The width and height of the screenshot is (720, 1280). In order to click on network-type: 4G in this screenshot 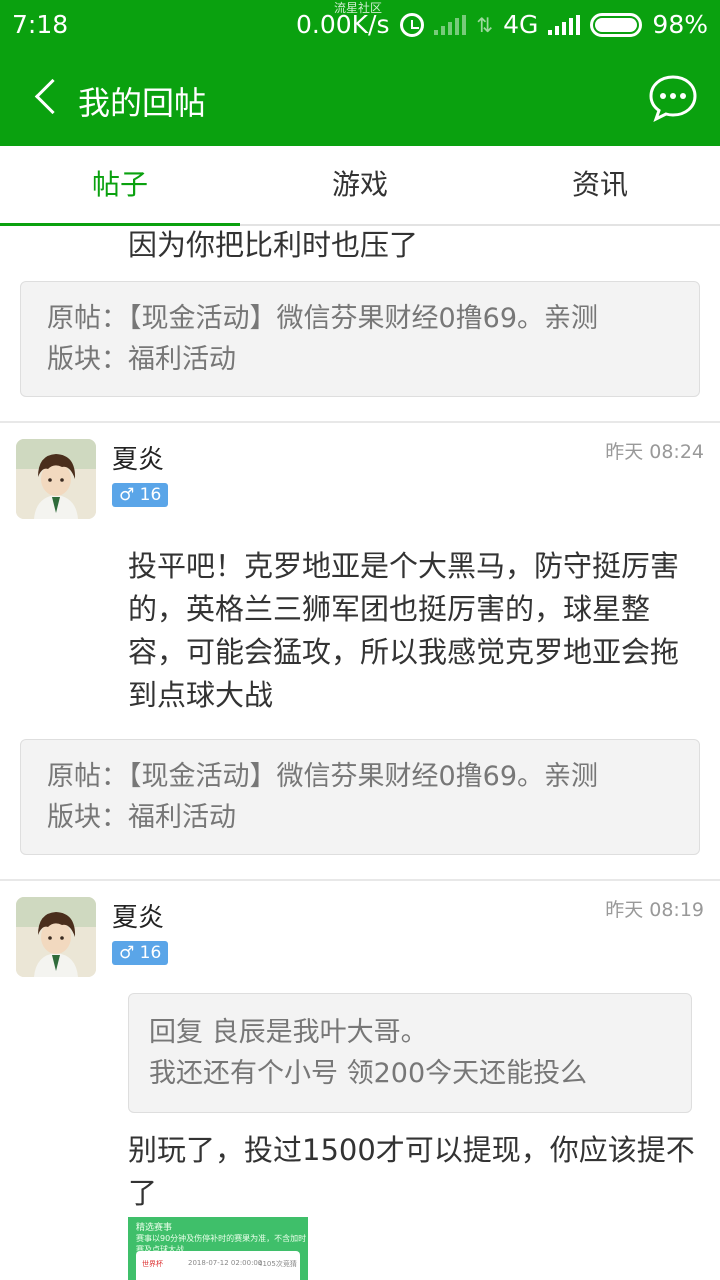, I will do `click(521, 24)`.